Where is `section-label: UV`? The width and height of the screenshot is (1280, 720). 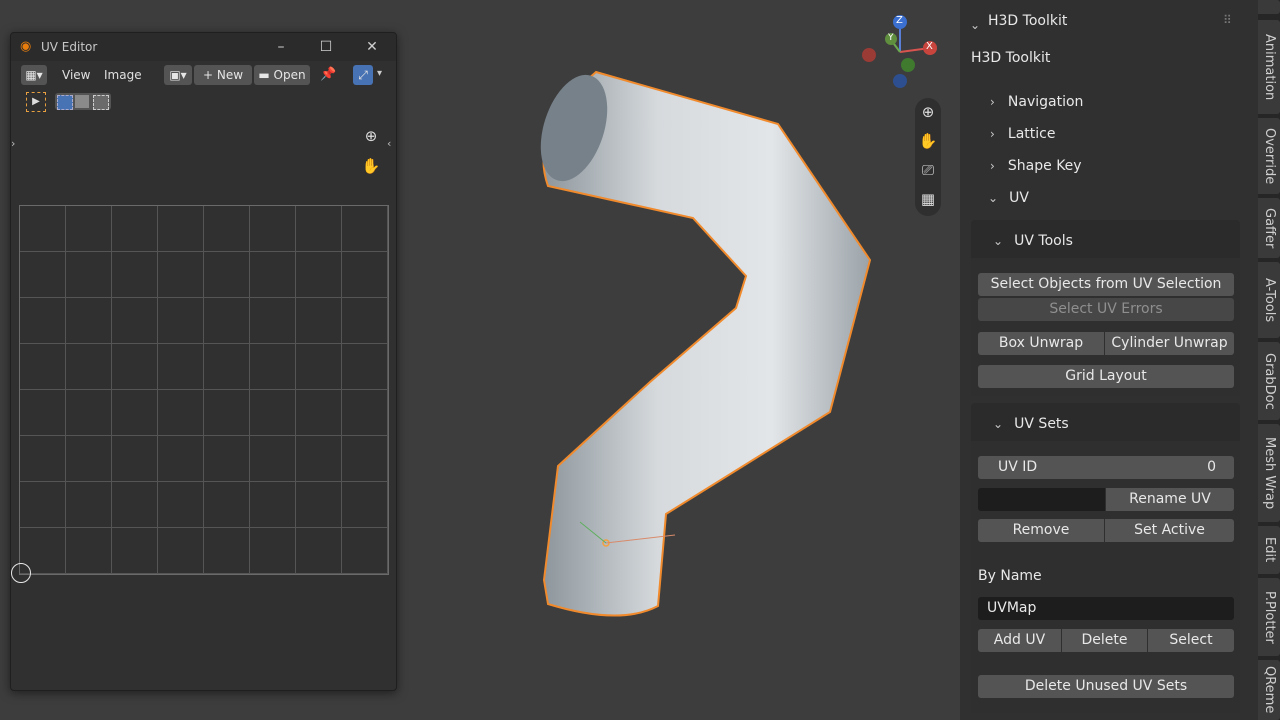 section-label: UV is located at coordinates (1019, 198).